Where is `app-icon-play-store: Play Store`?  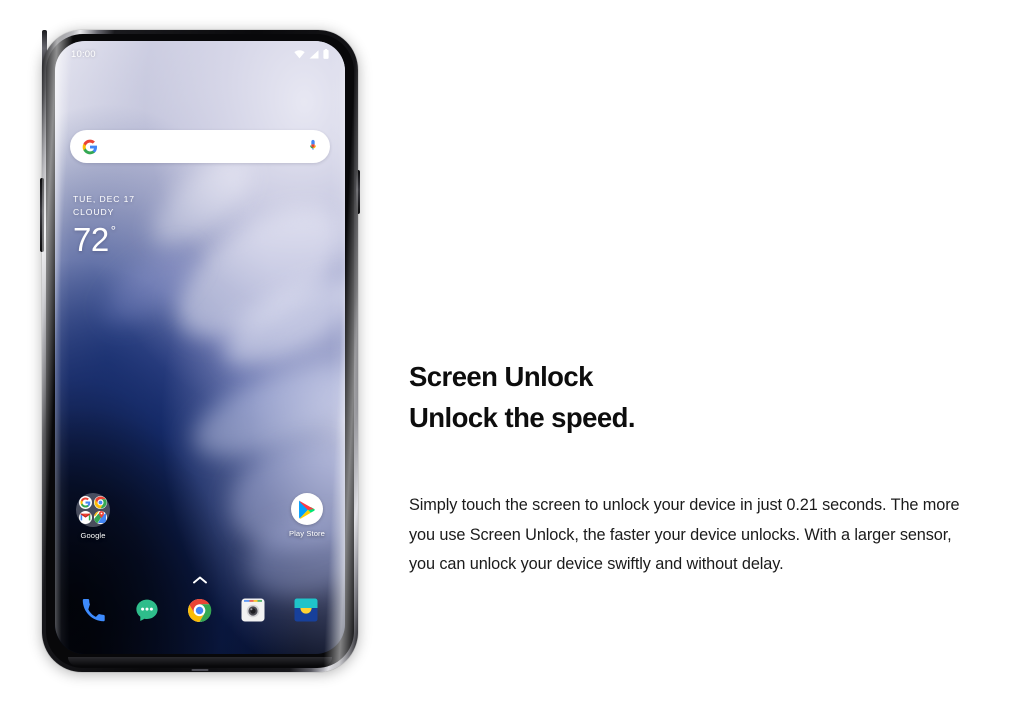
app-icon-play-store: Play Store is located at coordinates (307, 515).